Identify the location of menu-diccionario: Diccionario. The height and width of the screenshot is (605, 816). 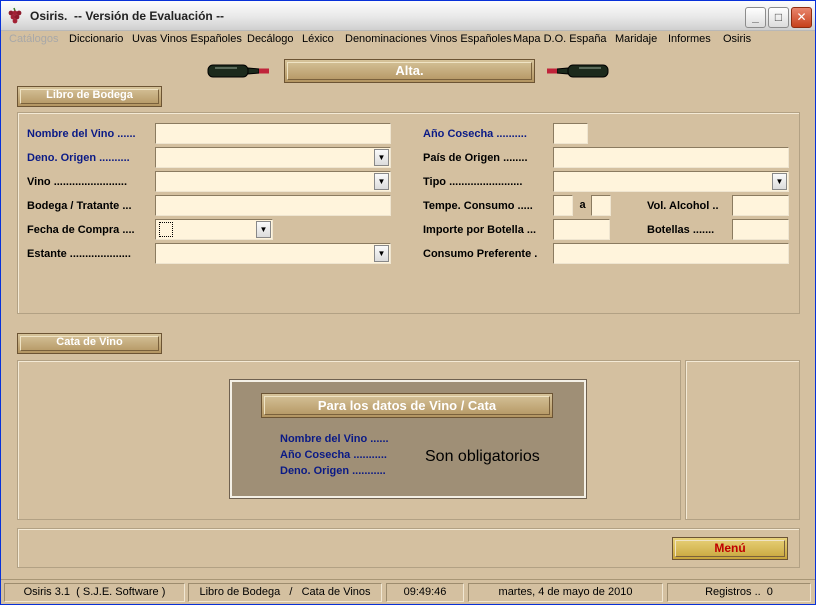
(96, 39).